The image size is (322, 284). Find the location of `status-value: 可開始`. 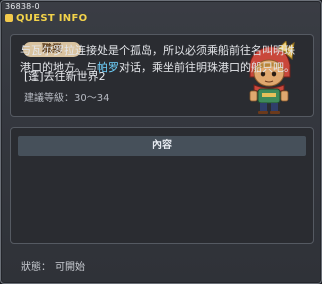

status-value: 可開始 is located at coordinates (70, 267).